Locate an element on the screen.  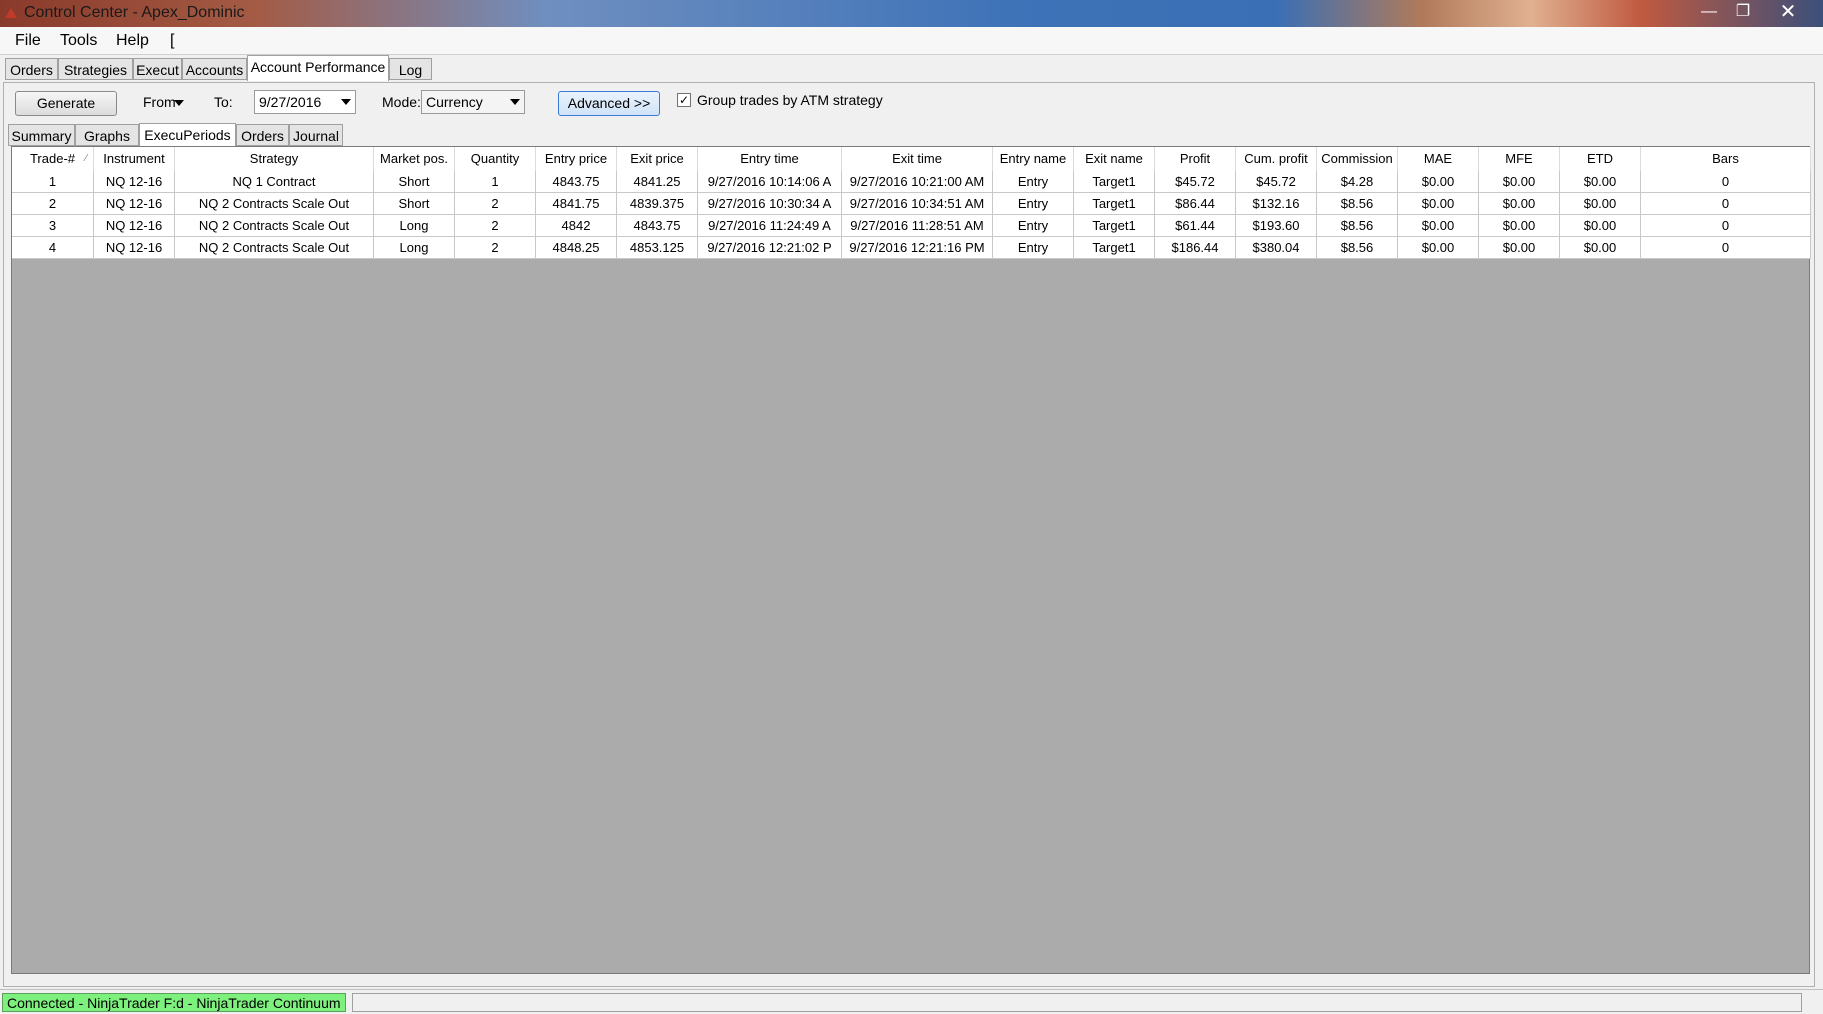
advanced-button: Advanced >> is located at coordinates (609, 103).